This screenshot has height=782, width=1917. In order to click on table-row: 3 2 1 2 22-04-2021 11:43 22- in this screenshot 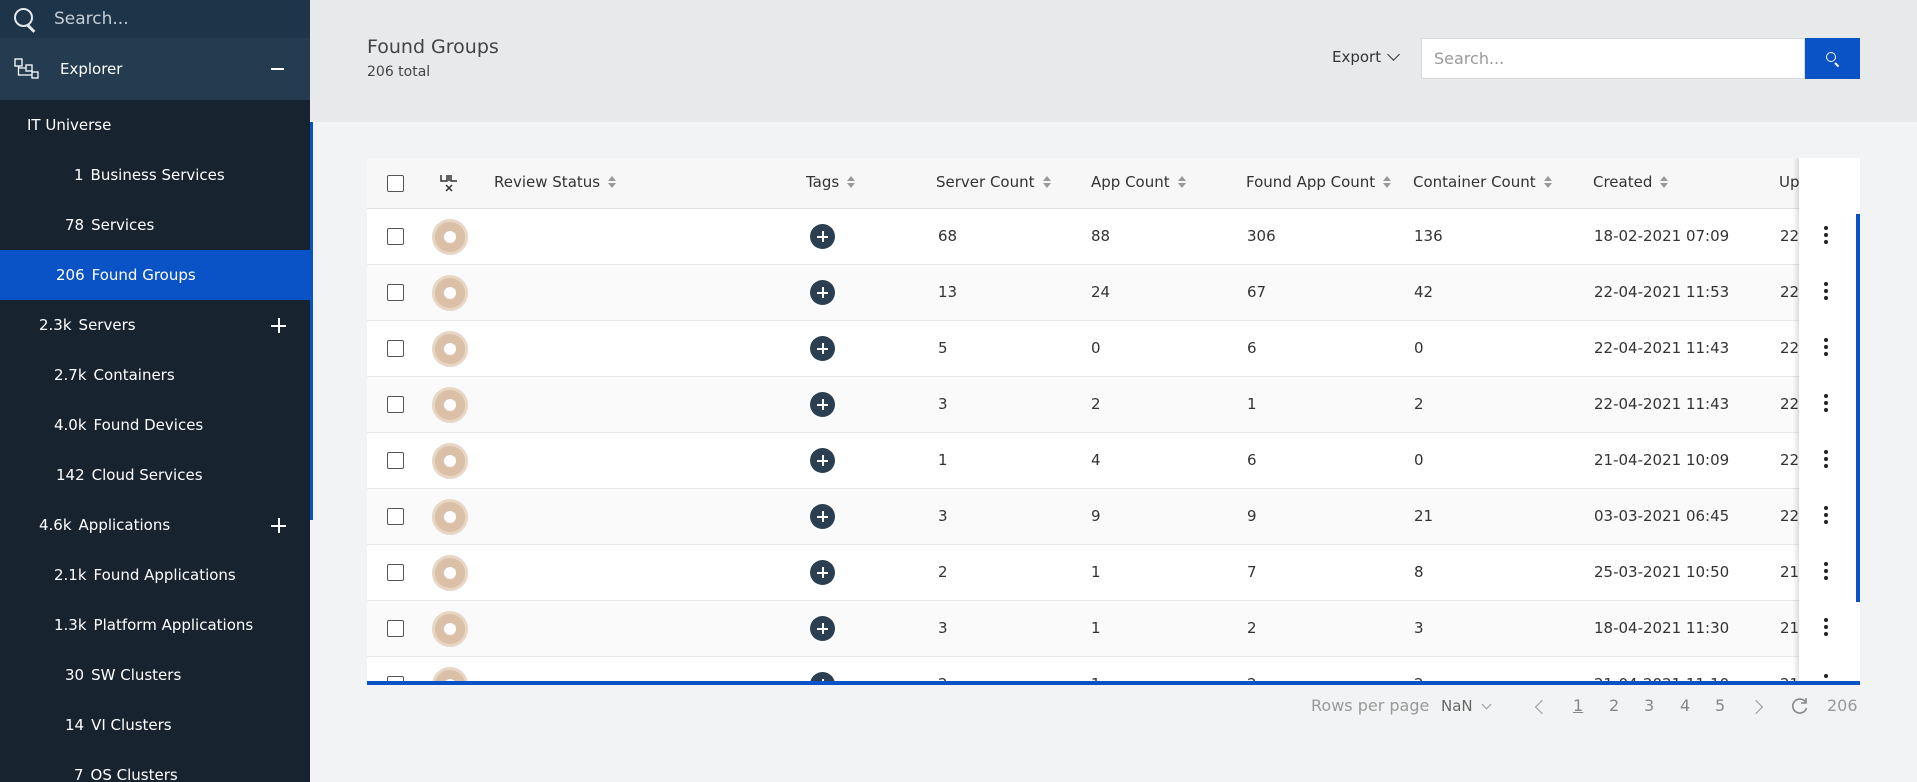, I will do `click(1113, 405)`.